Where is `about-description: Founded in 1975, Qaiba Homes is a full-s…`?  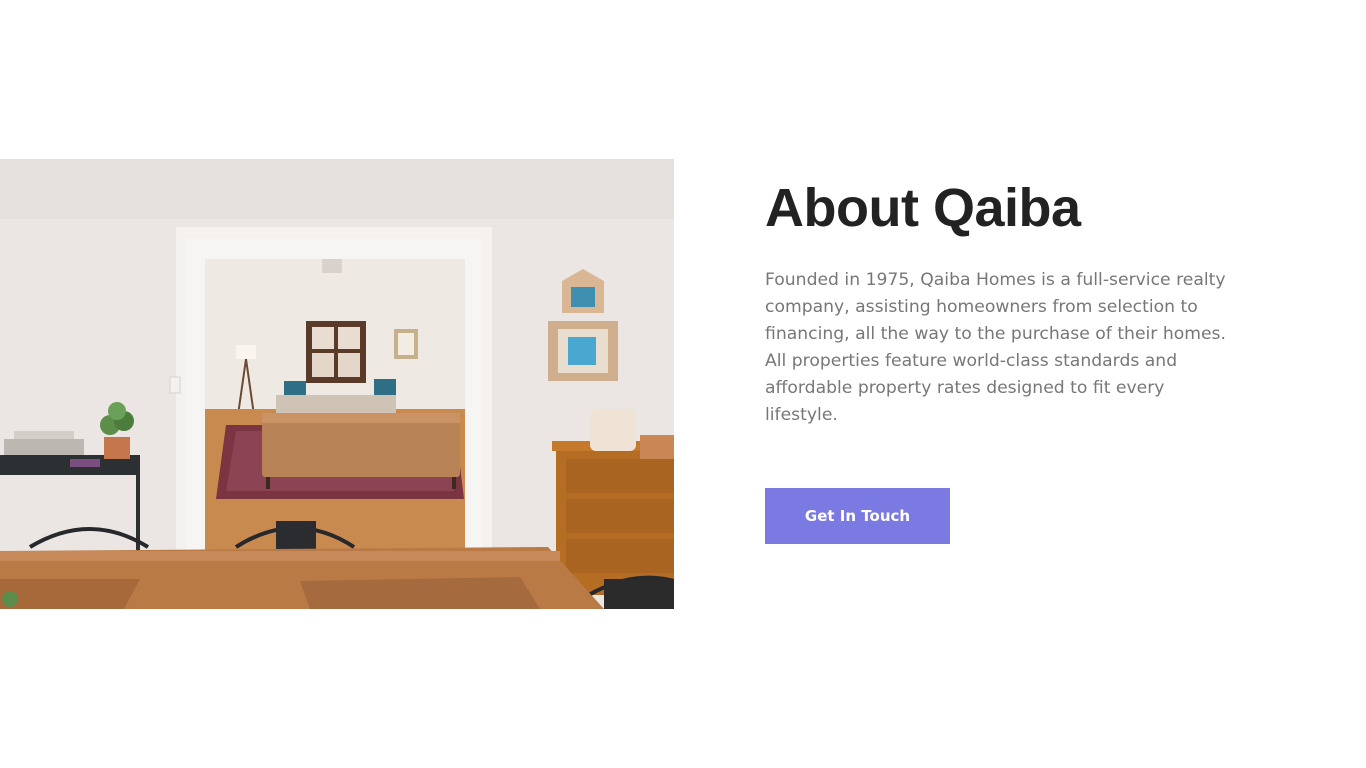 about-description: Founded in 1975, Qaiba Homes is a full-s… is located at coordinates (995, 347).